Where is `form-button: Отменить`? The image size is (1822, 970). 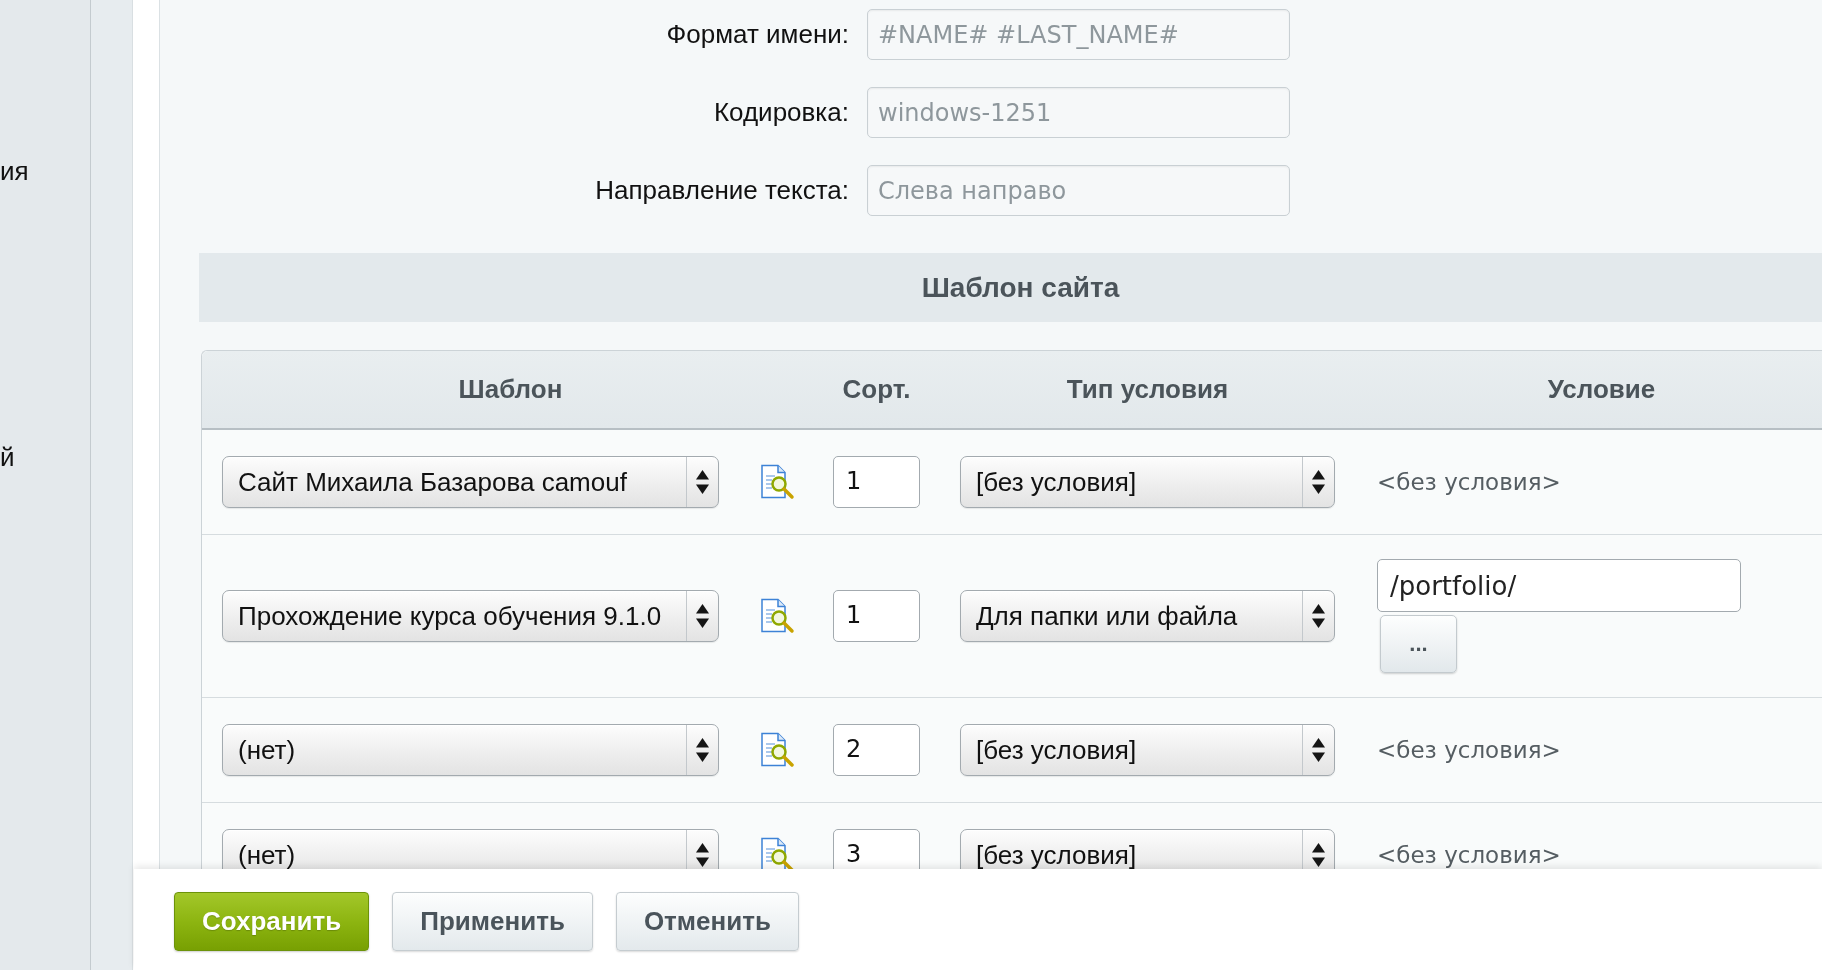
form-button: Отменить is located at coordinates (707, 921).